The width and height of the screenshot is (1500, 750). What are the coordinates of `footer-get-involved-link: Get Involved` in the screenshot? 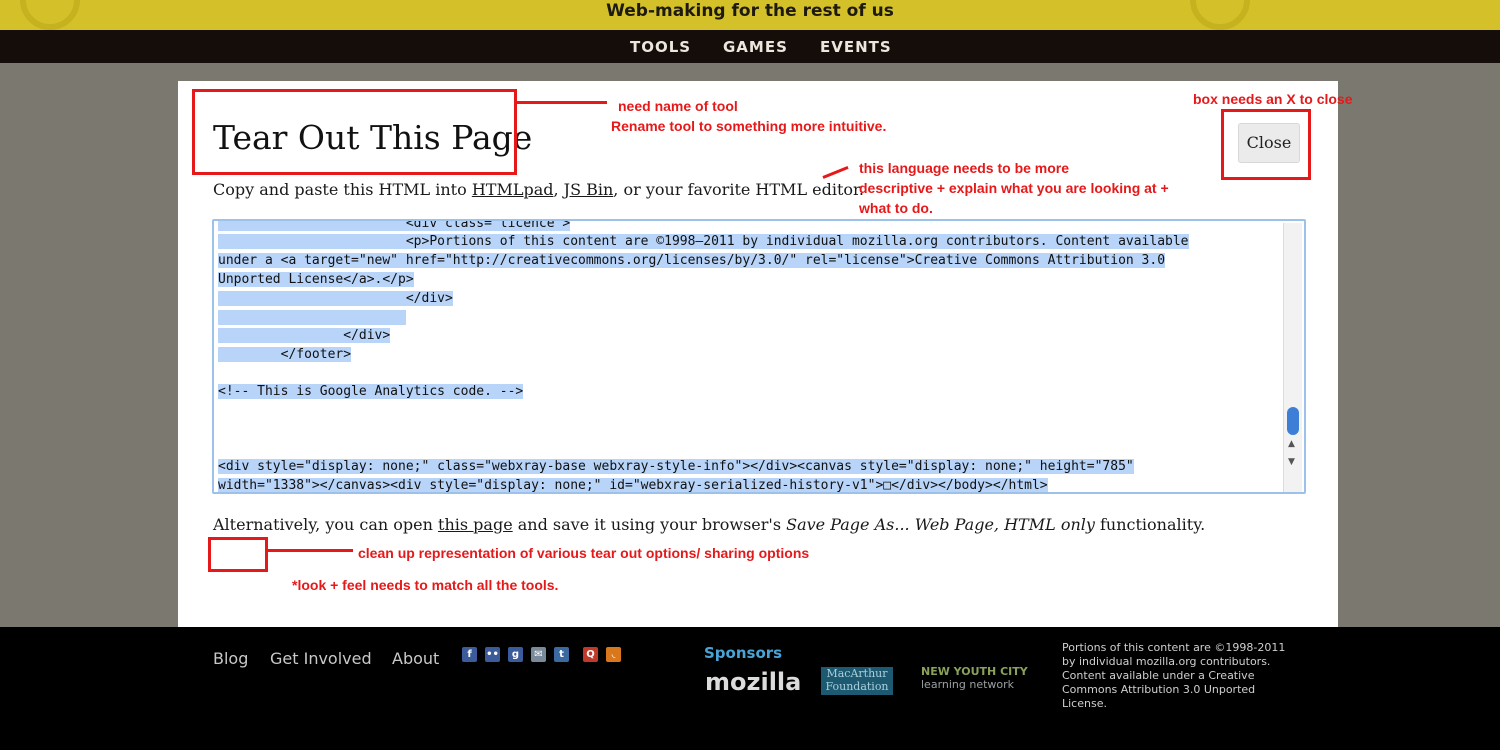 It's located at (321, 659).